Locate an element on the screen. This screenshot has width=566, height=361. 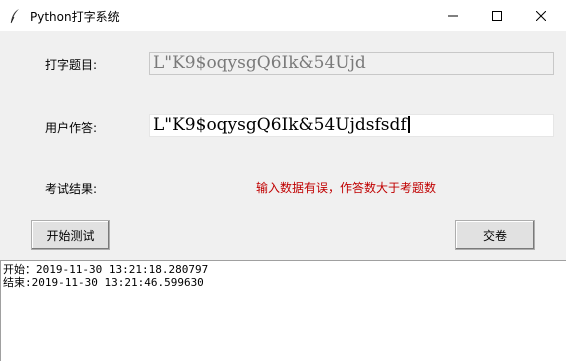
minimize-icon is located at coordinates (452, 15).